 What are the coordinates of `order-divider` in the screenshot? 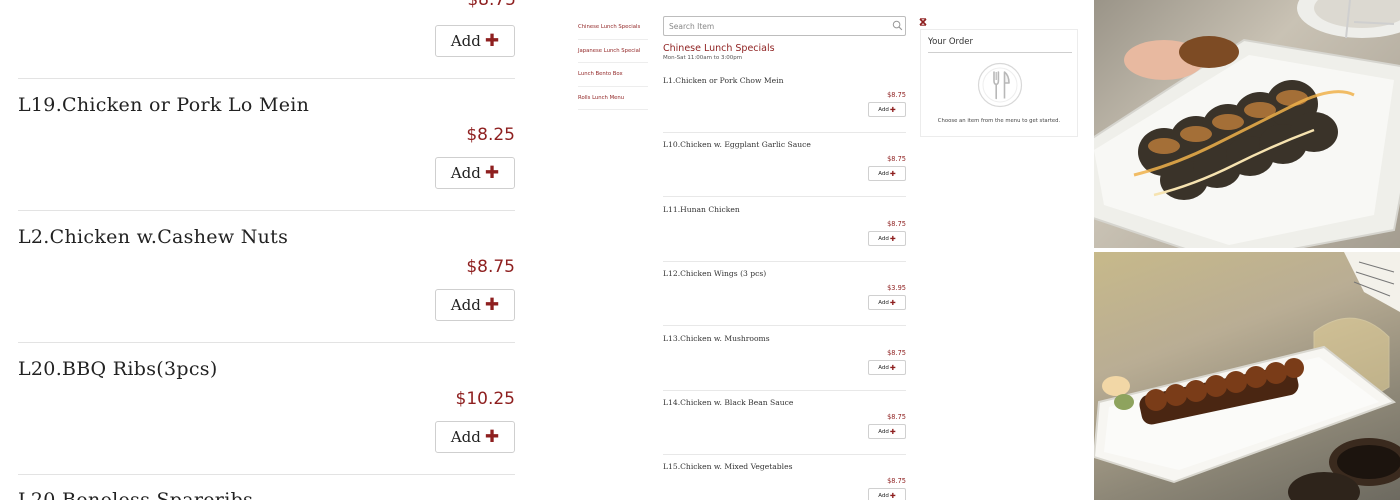 It's located at (1000, 52).